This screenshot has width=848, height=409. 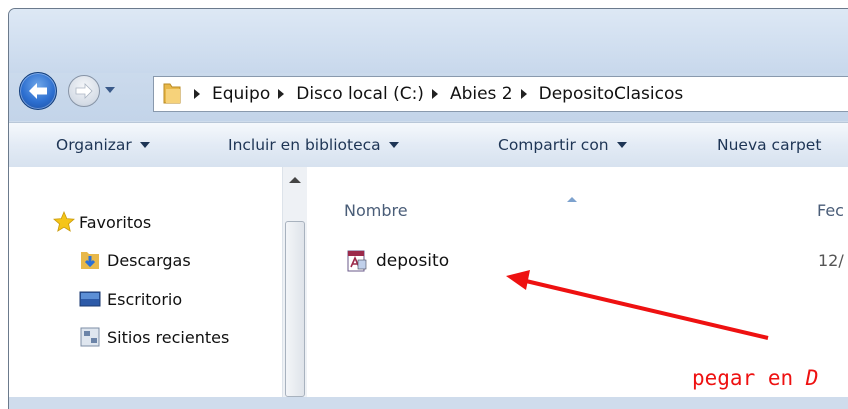 I want to click on sidebar-item-desktop: Escritorio, so click(x=130, y=299).